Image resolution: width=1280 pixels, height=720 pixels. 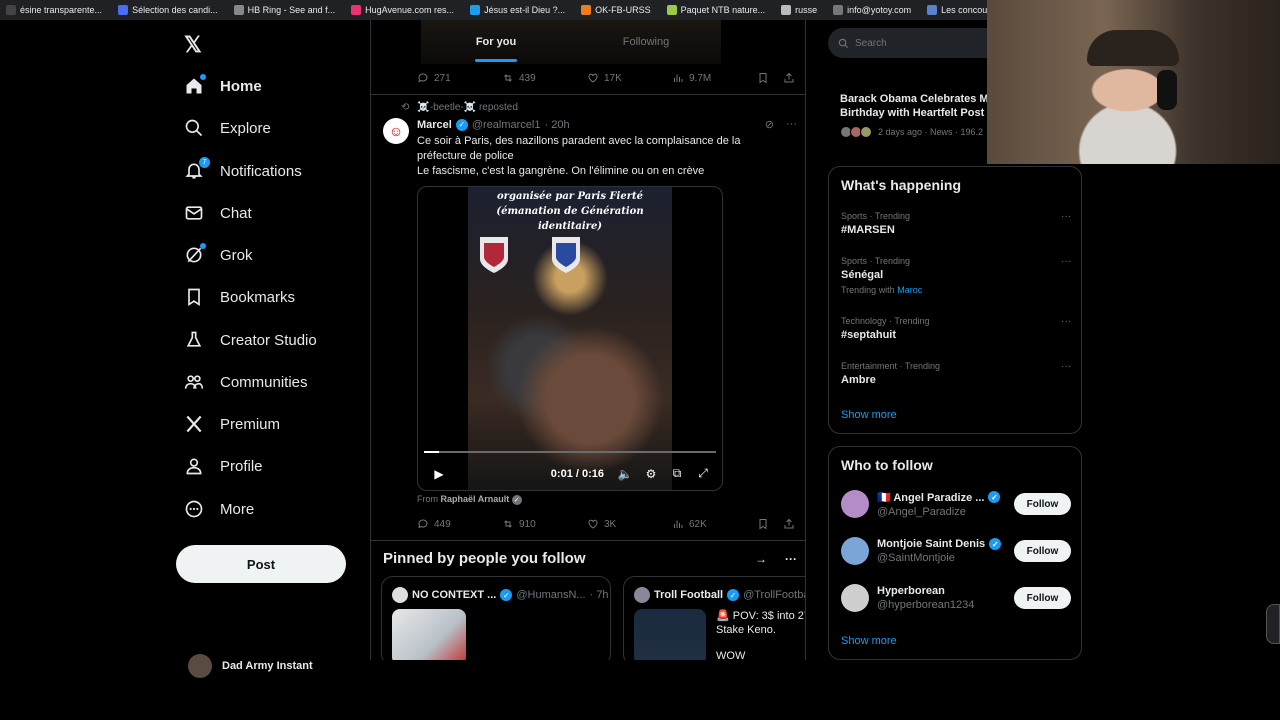 I want to click on avatar: ☺, so click(x=396, y=131).